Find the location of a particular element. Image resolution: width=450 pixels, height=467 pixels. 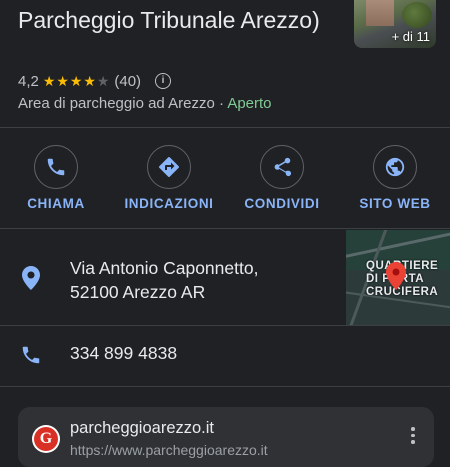

map-label-line-3: CRUCIFERA is located at coordinates (402, 292).